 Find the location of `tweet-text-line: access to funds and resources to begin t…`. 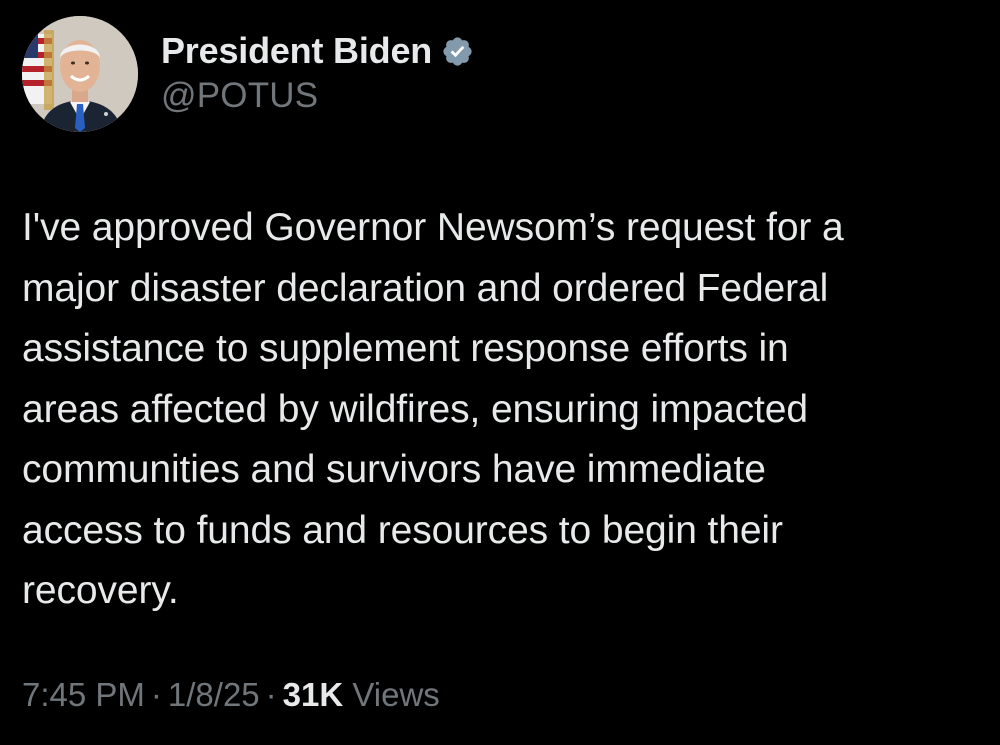

tweet-text-line: access to funds and resources to begin t… is located at coordinates (402, 530).